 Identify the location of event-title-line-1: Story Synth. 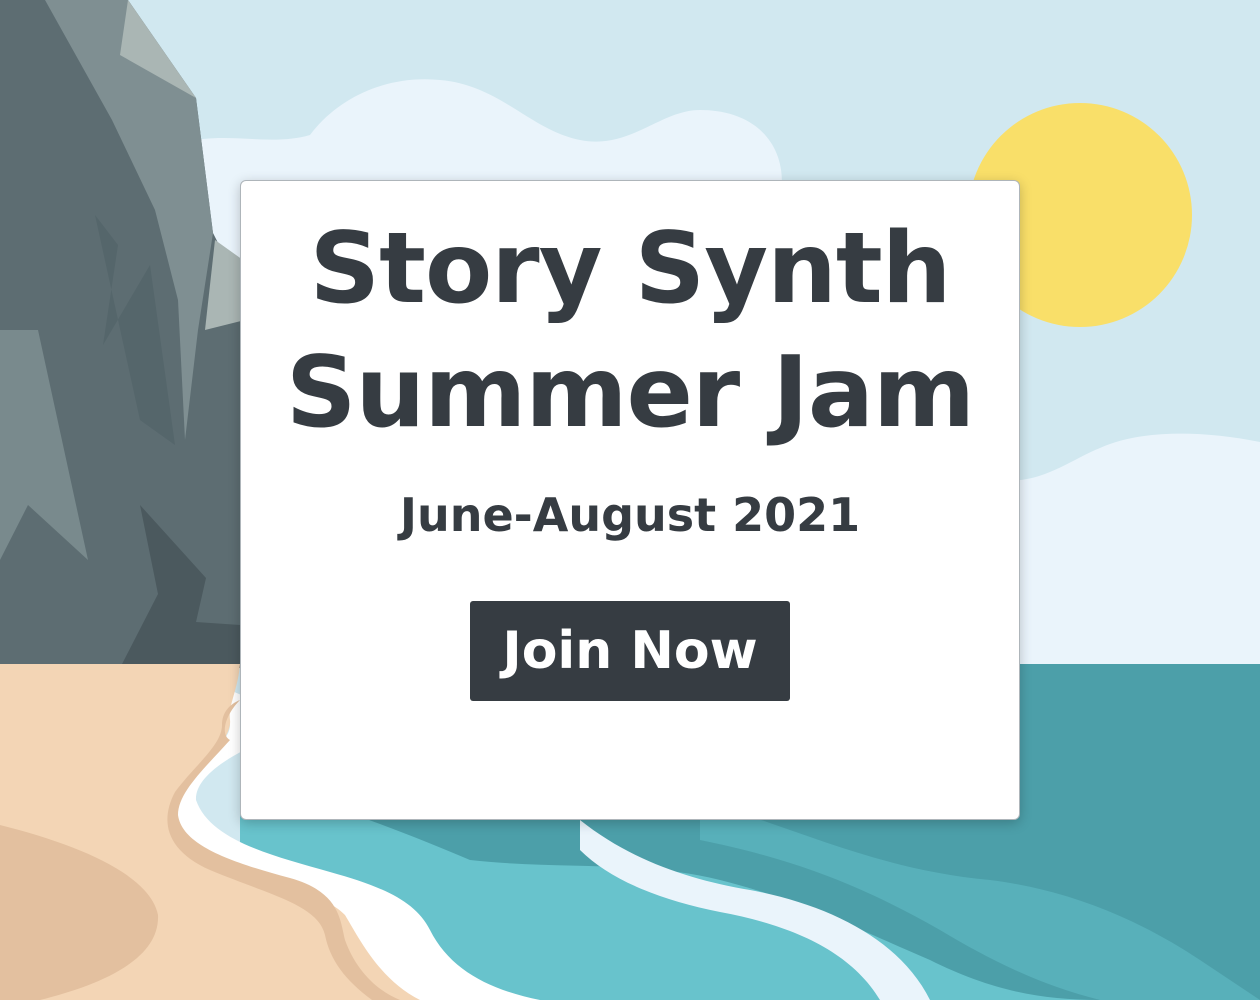
(630, 269).